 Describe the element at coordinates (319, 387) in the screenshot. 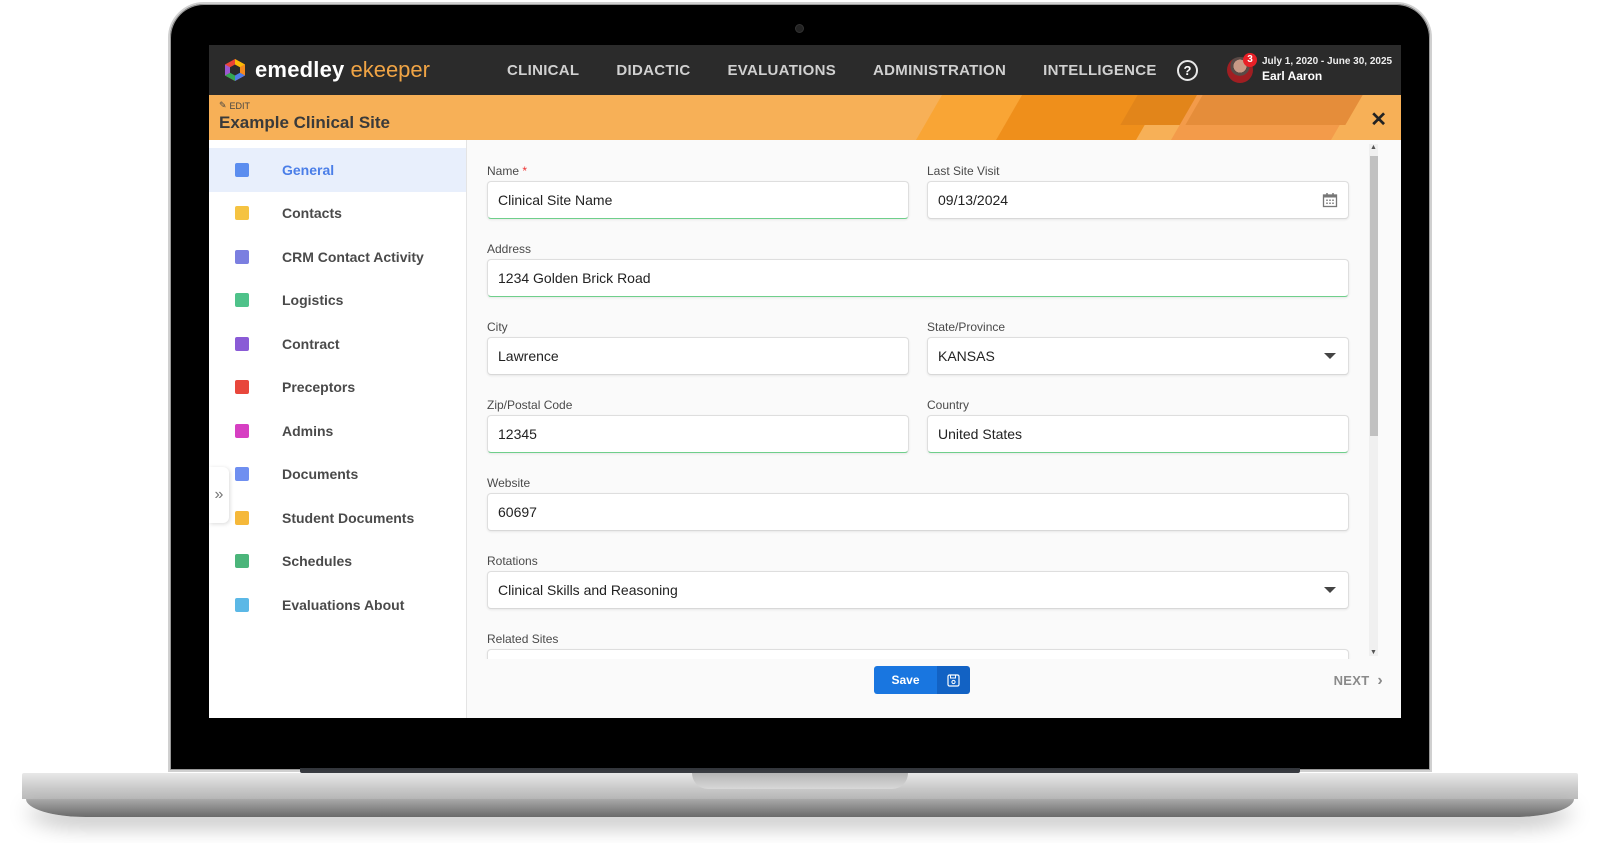

I see `sidebar-item-label: Preceptors` at that location.